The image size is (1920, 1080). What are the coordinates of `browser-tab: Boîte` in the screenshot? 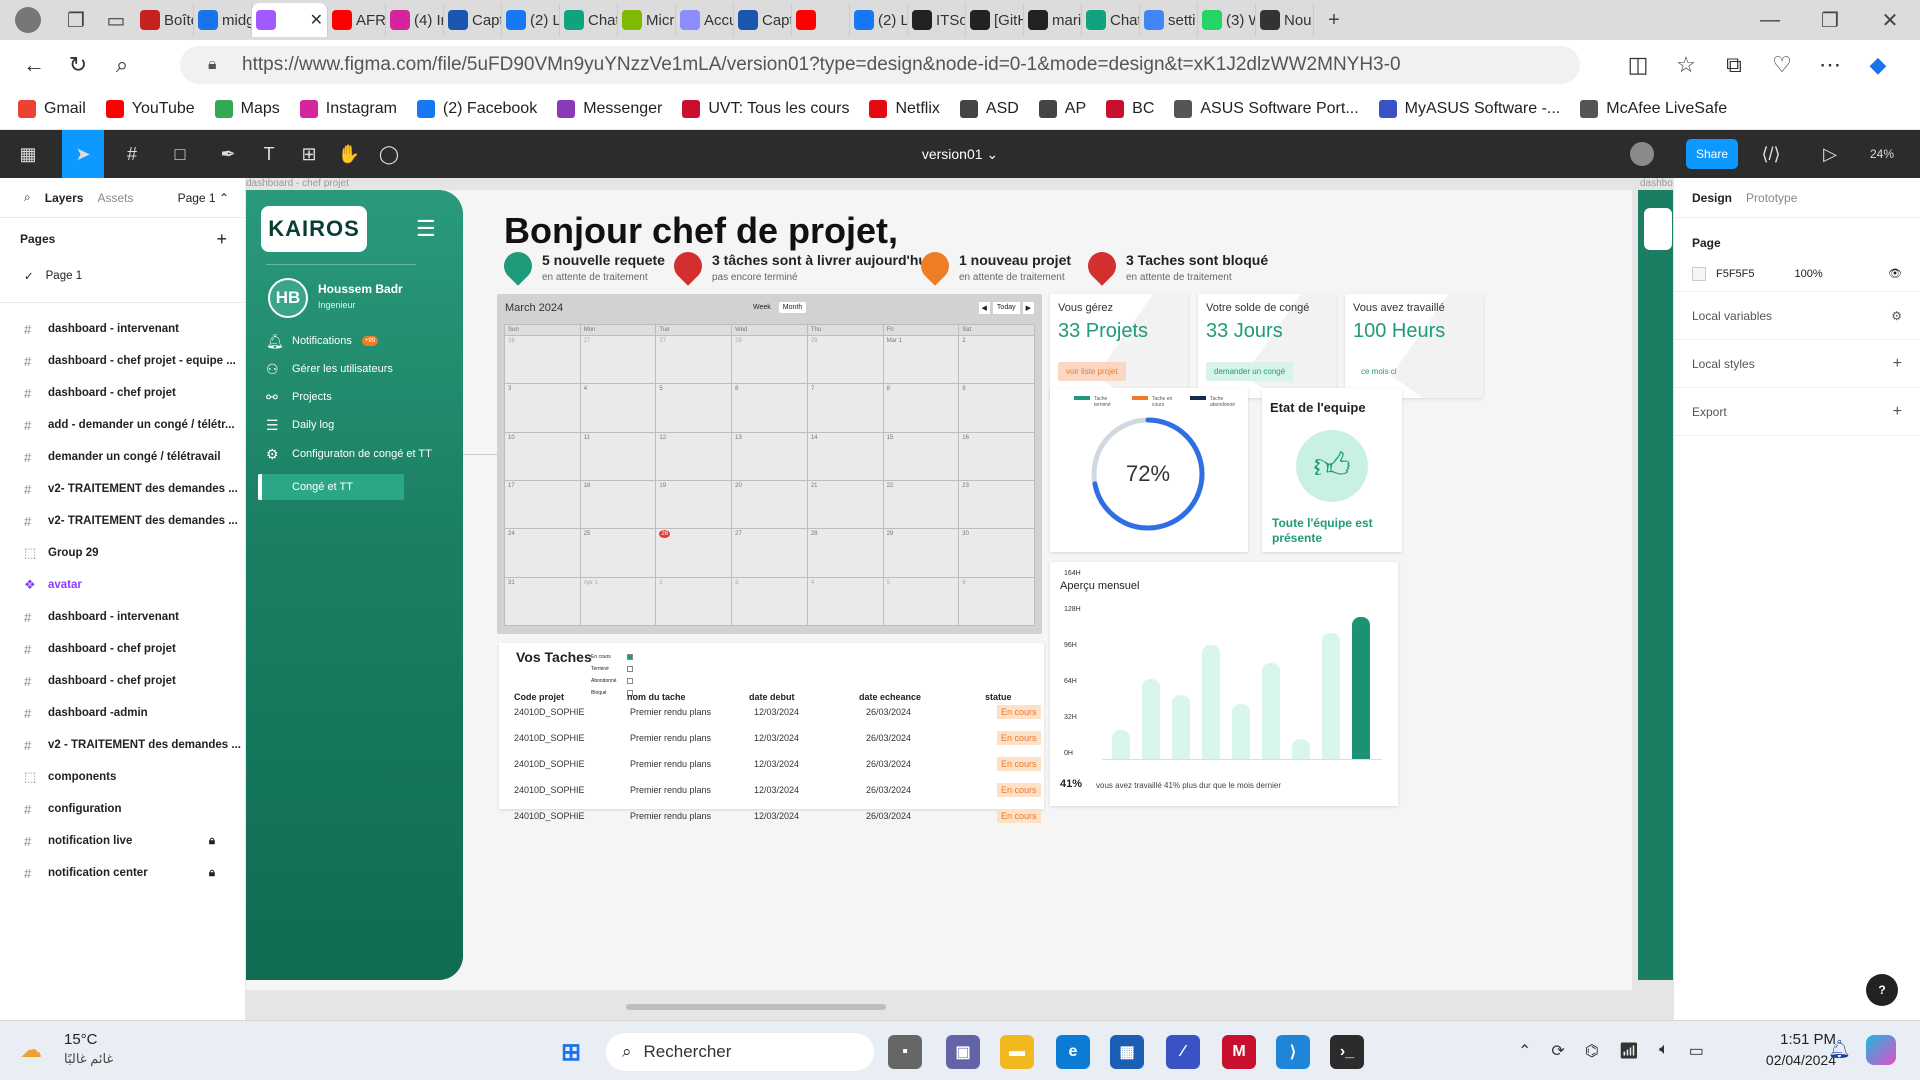 It's located at (165, 20).